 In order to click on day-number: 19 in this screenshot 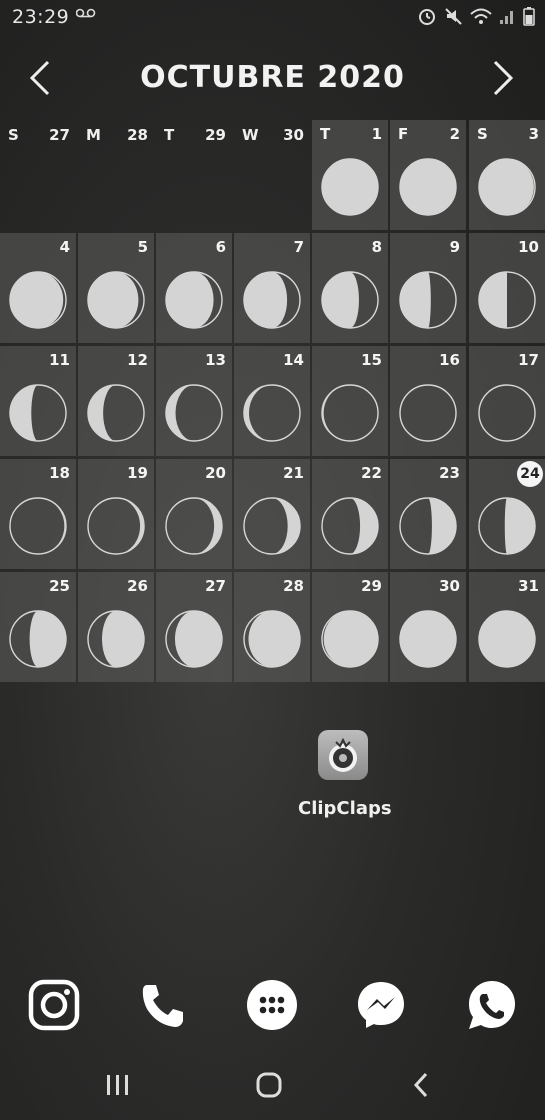, I will do `click(137, 473)`.